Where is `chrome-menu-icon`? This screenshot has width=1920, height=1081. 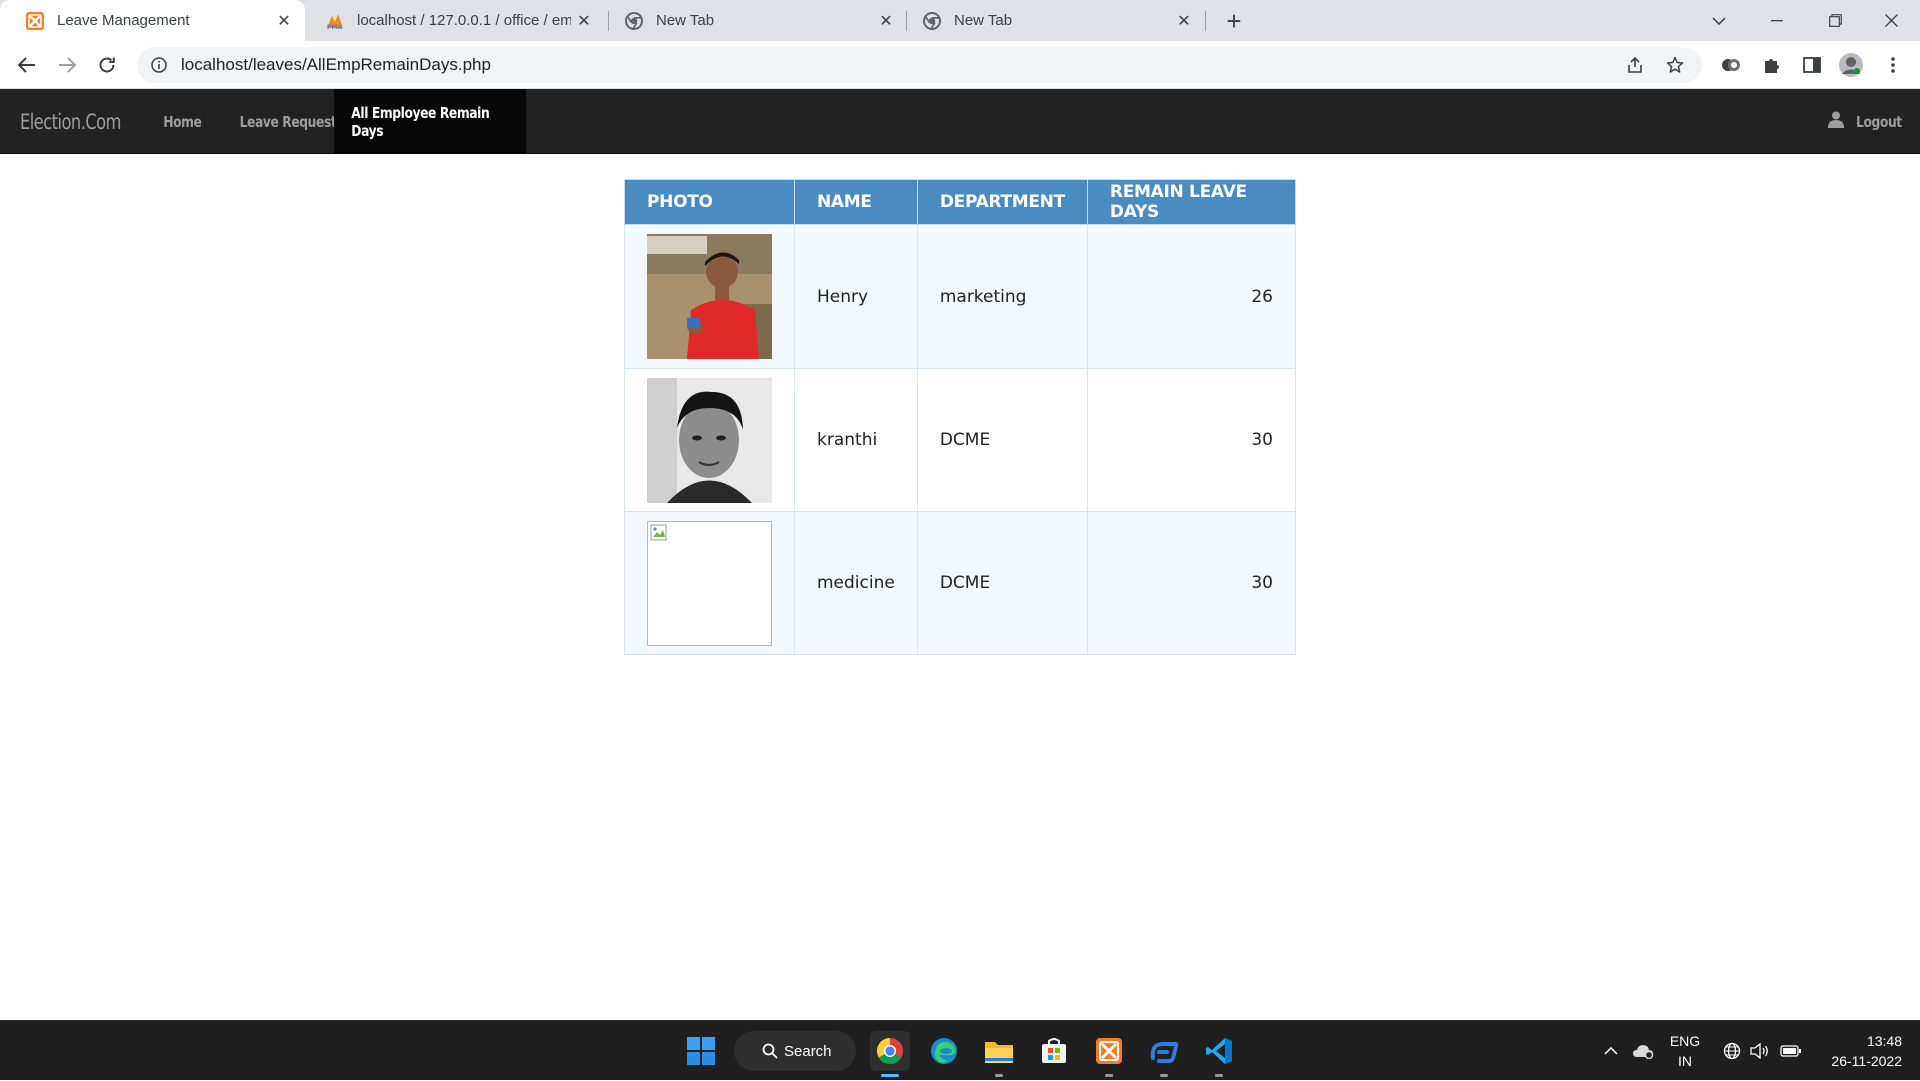 chrome-menu-icon is located at coordinates (1893, 65).